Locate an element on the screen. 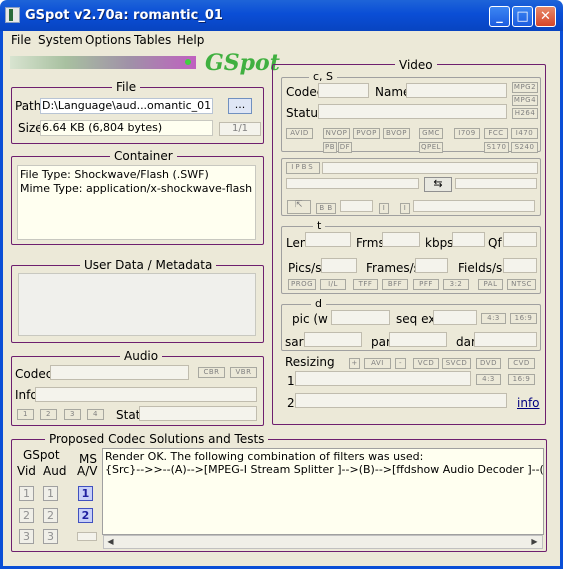  menu-system: System is located at coordinates (60, 40).